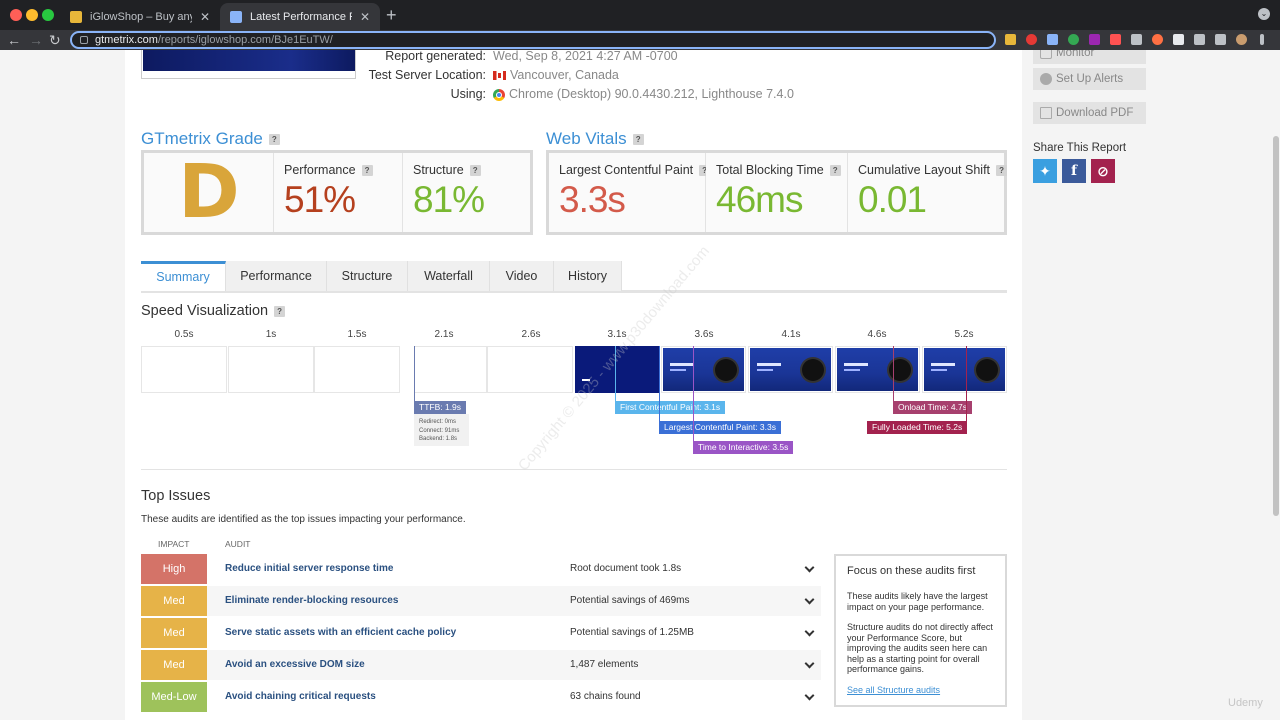 The image size is (1280, 720). What do you see at coordinates (210, 139) in the screenshot?
I see `gtmetrix-grade-heading: GTmetrix Grade?` at bounding box center [210, 139].